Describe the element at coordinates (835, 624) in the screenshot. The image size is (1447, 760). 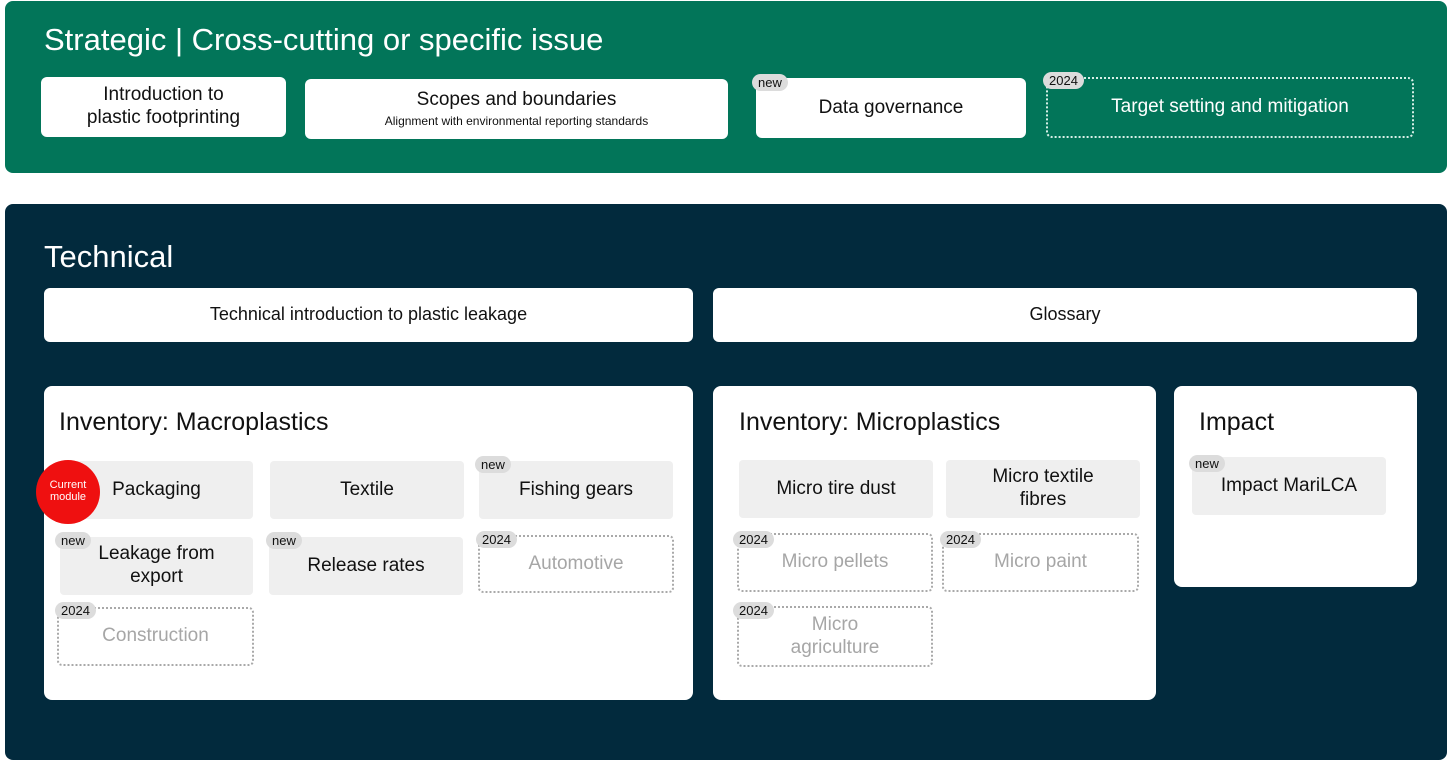
I see `module-label-line: Micro` at that location.